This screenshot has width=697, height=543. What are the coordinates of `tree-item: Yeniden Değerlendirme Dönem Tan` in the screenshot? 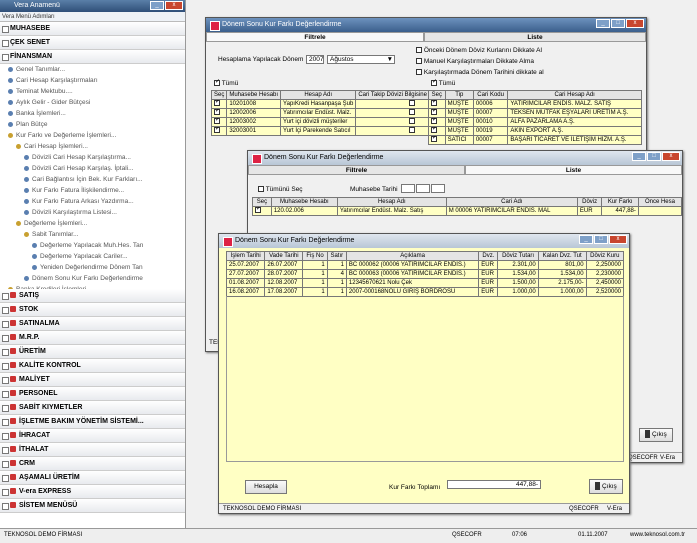 It's located at (92, 267).